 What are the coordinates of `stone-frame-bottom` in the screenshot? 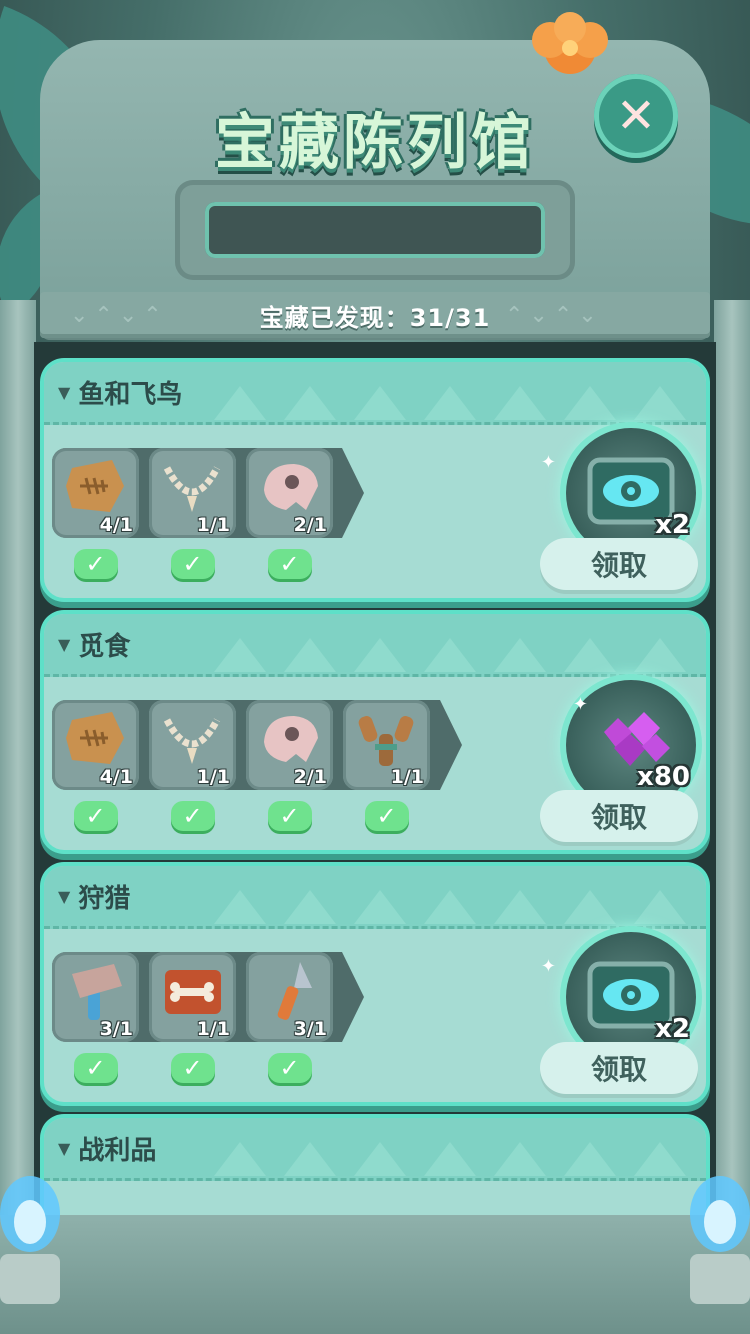 It's located at (375, 1274).